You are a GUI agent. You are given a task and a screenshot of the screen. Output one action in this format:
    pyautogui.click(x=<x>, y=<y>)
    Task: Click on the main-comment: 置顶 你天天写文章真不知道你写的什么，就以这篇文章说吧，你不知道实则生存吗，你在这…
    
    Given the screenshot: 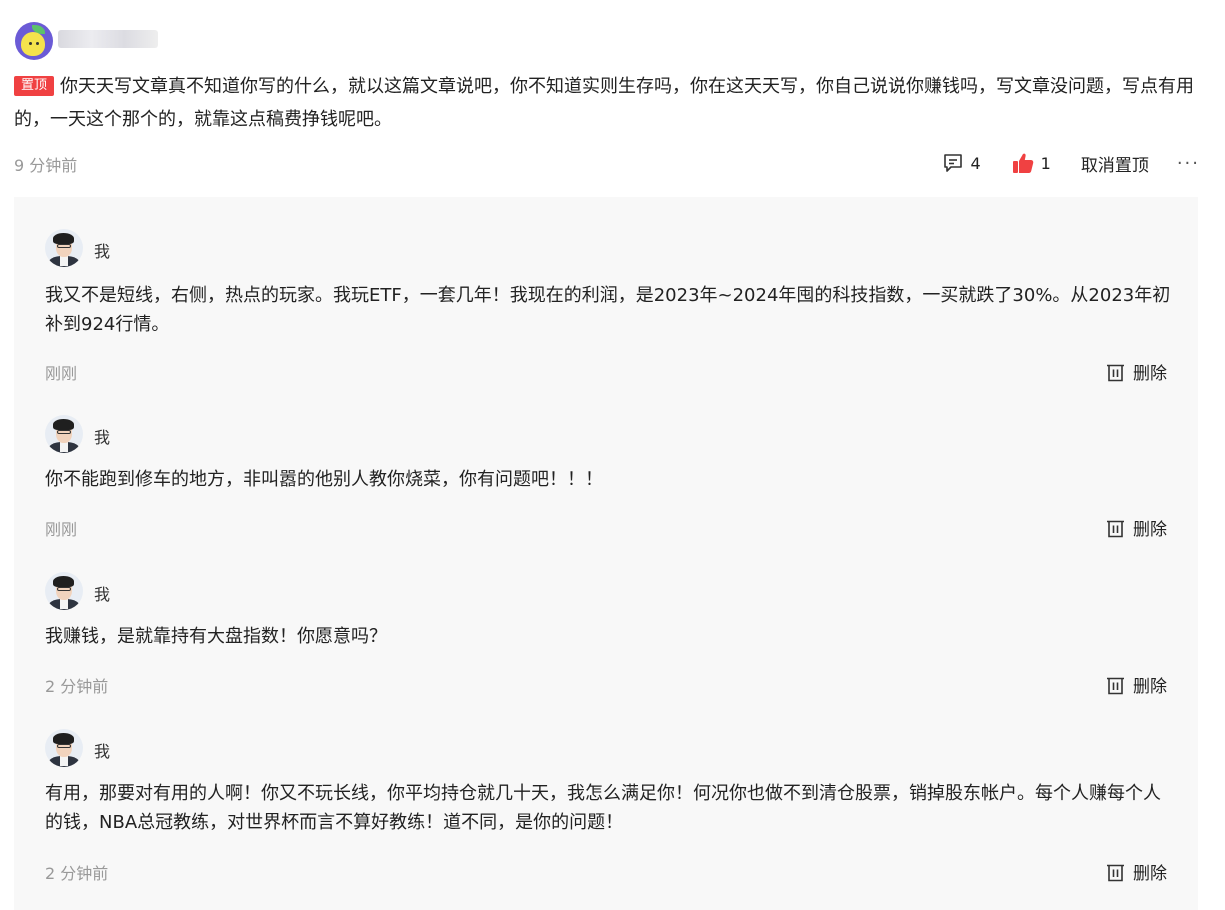 What is the action you would take?
    pyautogui.click(x=606, y=103)
    